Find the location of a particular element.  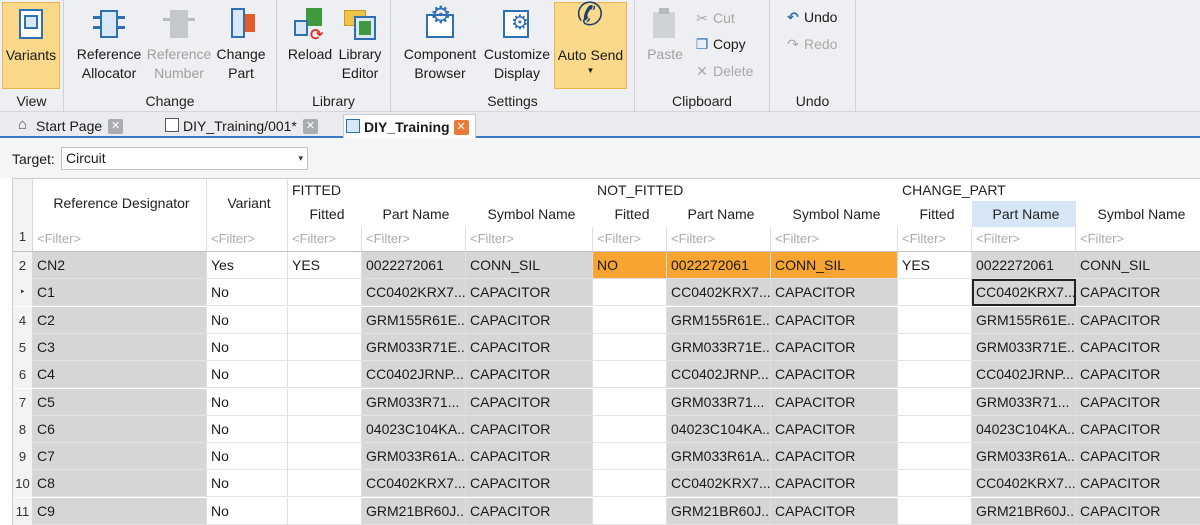

table-cell-f-symbol: CONN_SIL is located at coordinates (529, 265).